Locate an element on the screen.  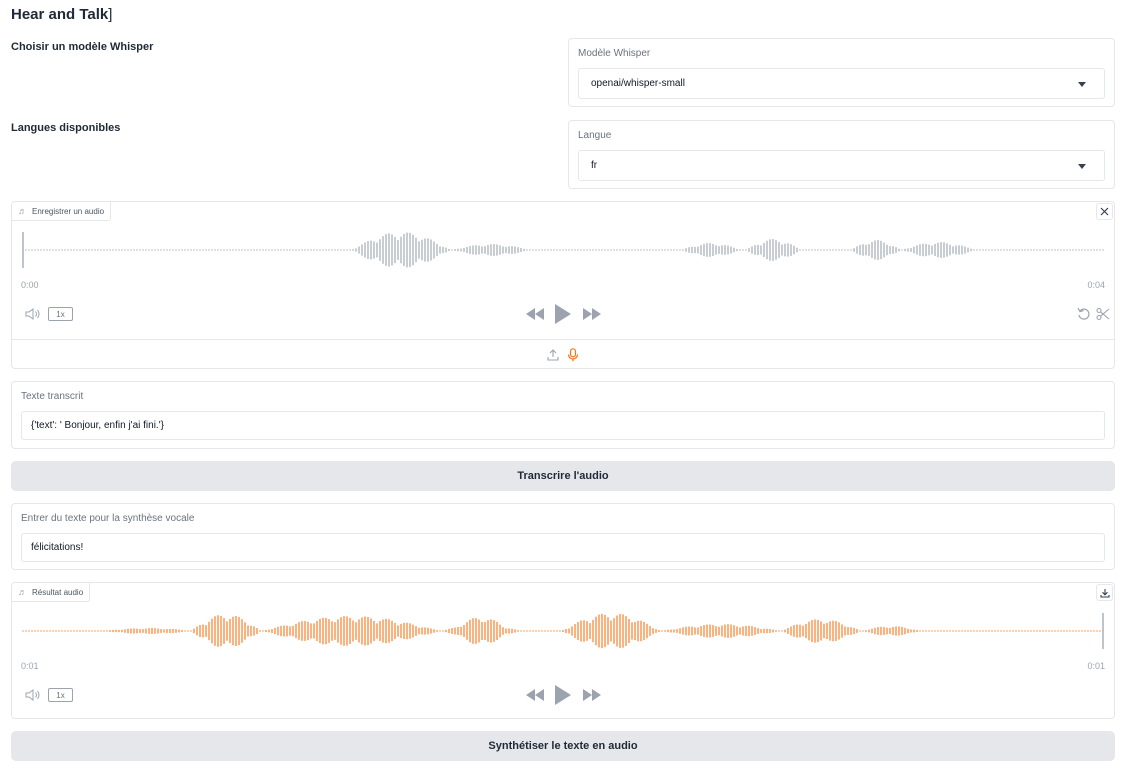
result-time-end: 0:01 is located at coordinates (1096, 666).